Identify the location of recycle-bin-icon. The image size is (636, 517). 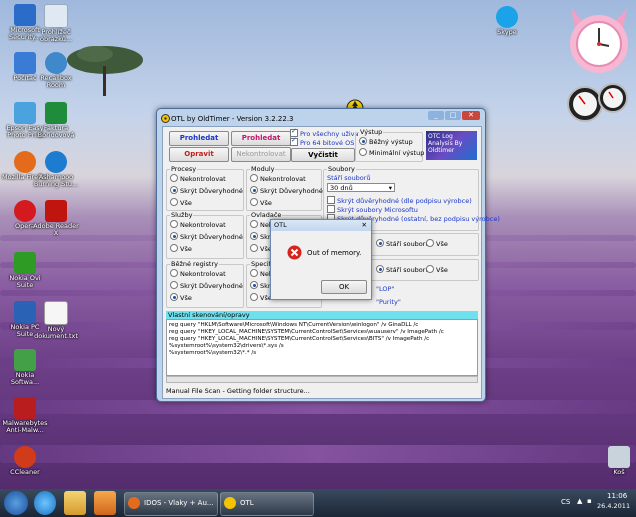
(619, 457).